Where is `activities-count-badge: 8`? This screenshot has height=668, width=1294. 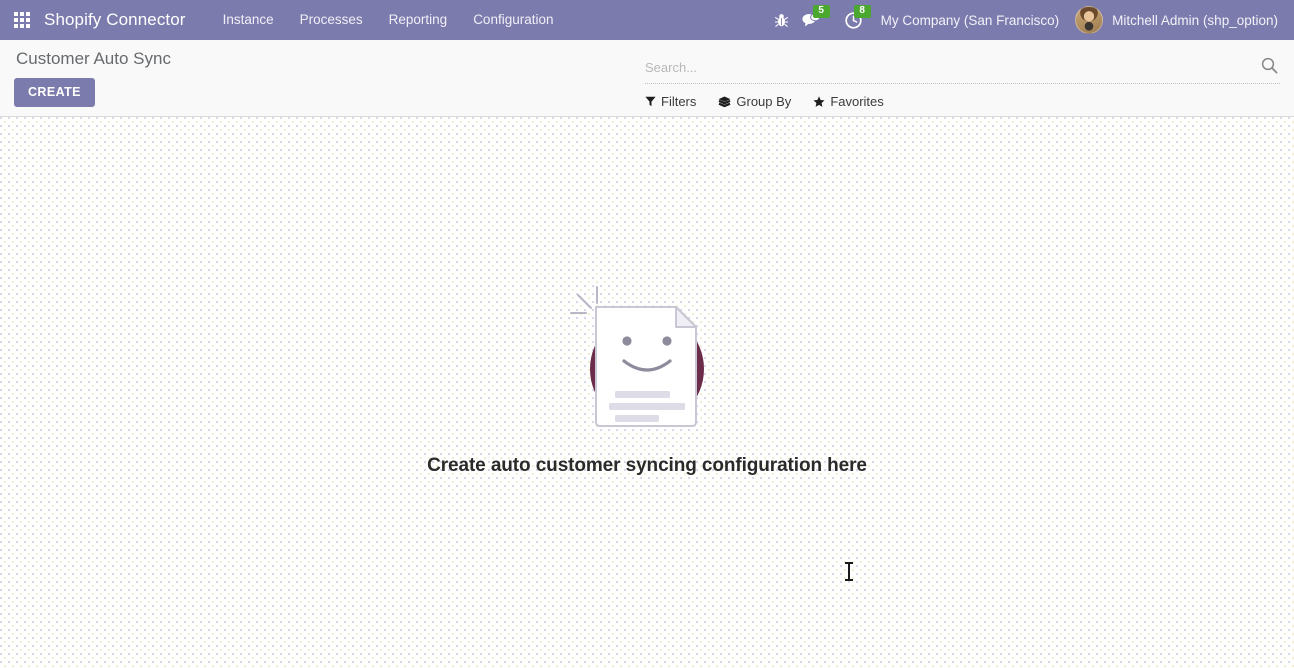
activities-count-badge: 8 is located at coordinates (862, 11).